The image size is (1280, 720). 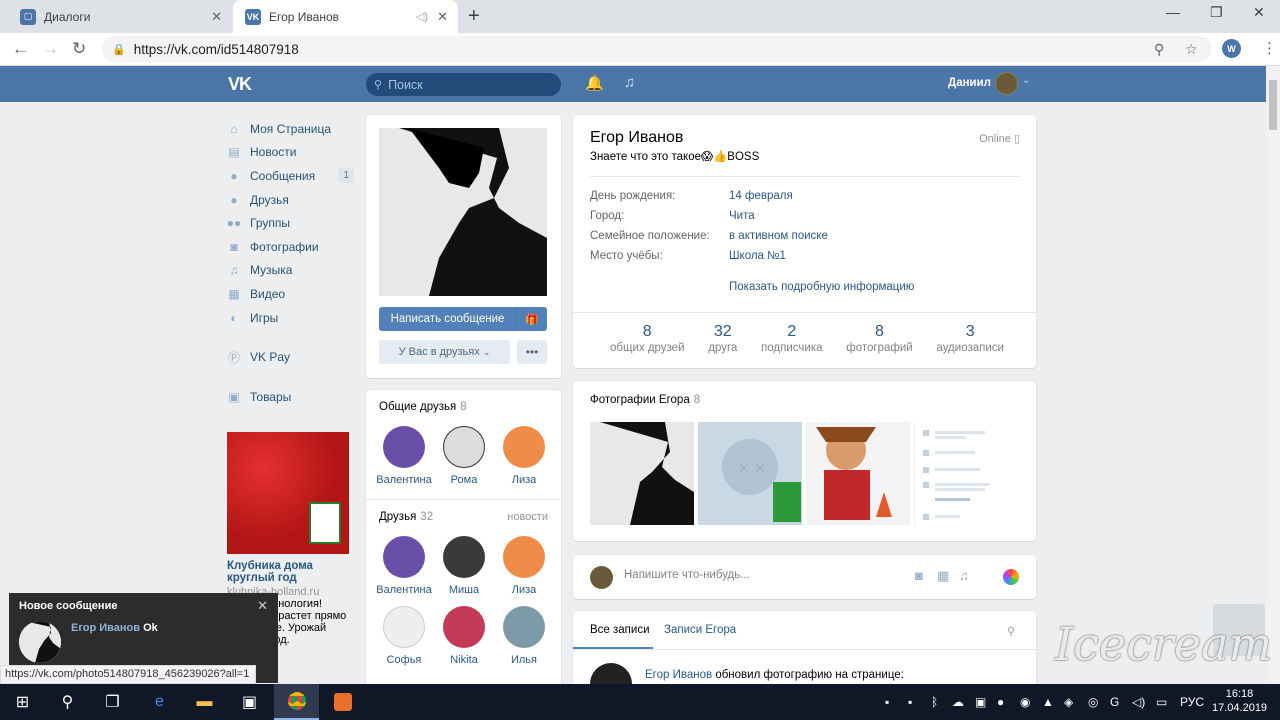 I want to click on volume-icon: ◁), so click(x=1138, y=702).